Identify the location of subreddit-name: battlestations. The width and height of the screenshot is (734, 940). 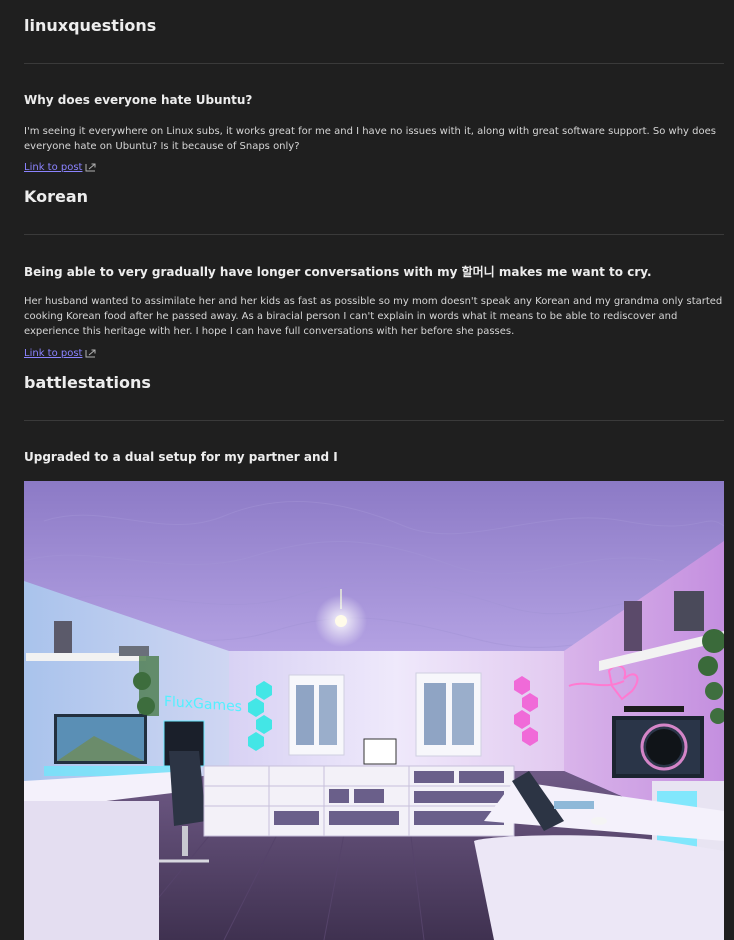
(87, 382).